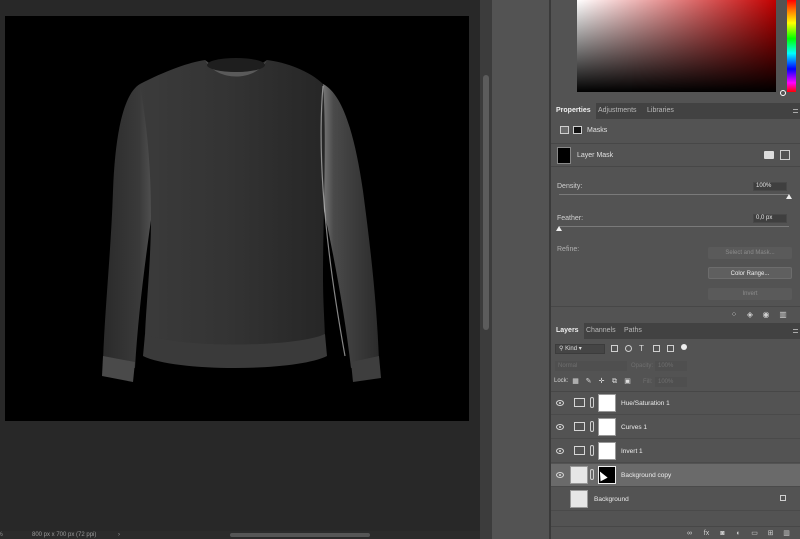 This screenshot has height=539, width=800. Describe the element at coordinates (642, 366) in the screenshot. I see `opacity-label: Opacity:` at that location.